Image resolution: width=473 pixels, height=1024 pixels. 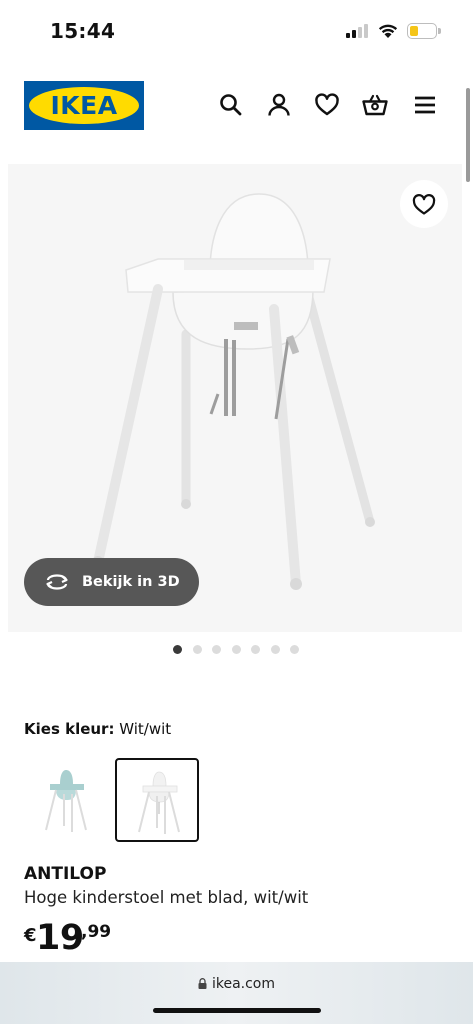 I want to click on view-in-3d-button: Bekijk in 3D, so click(x=111, y=582).